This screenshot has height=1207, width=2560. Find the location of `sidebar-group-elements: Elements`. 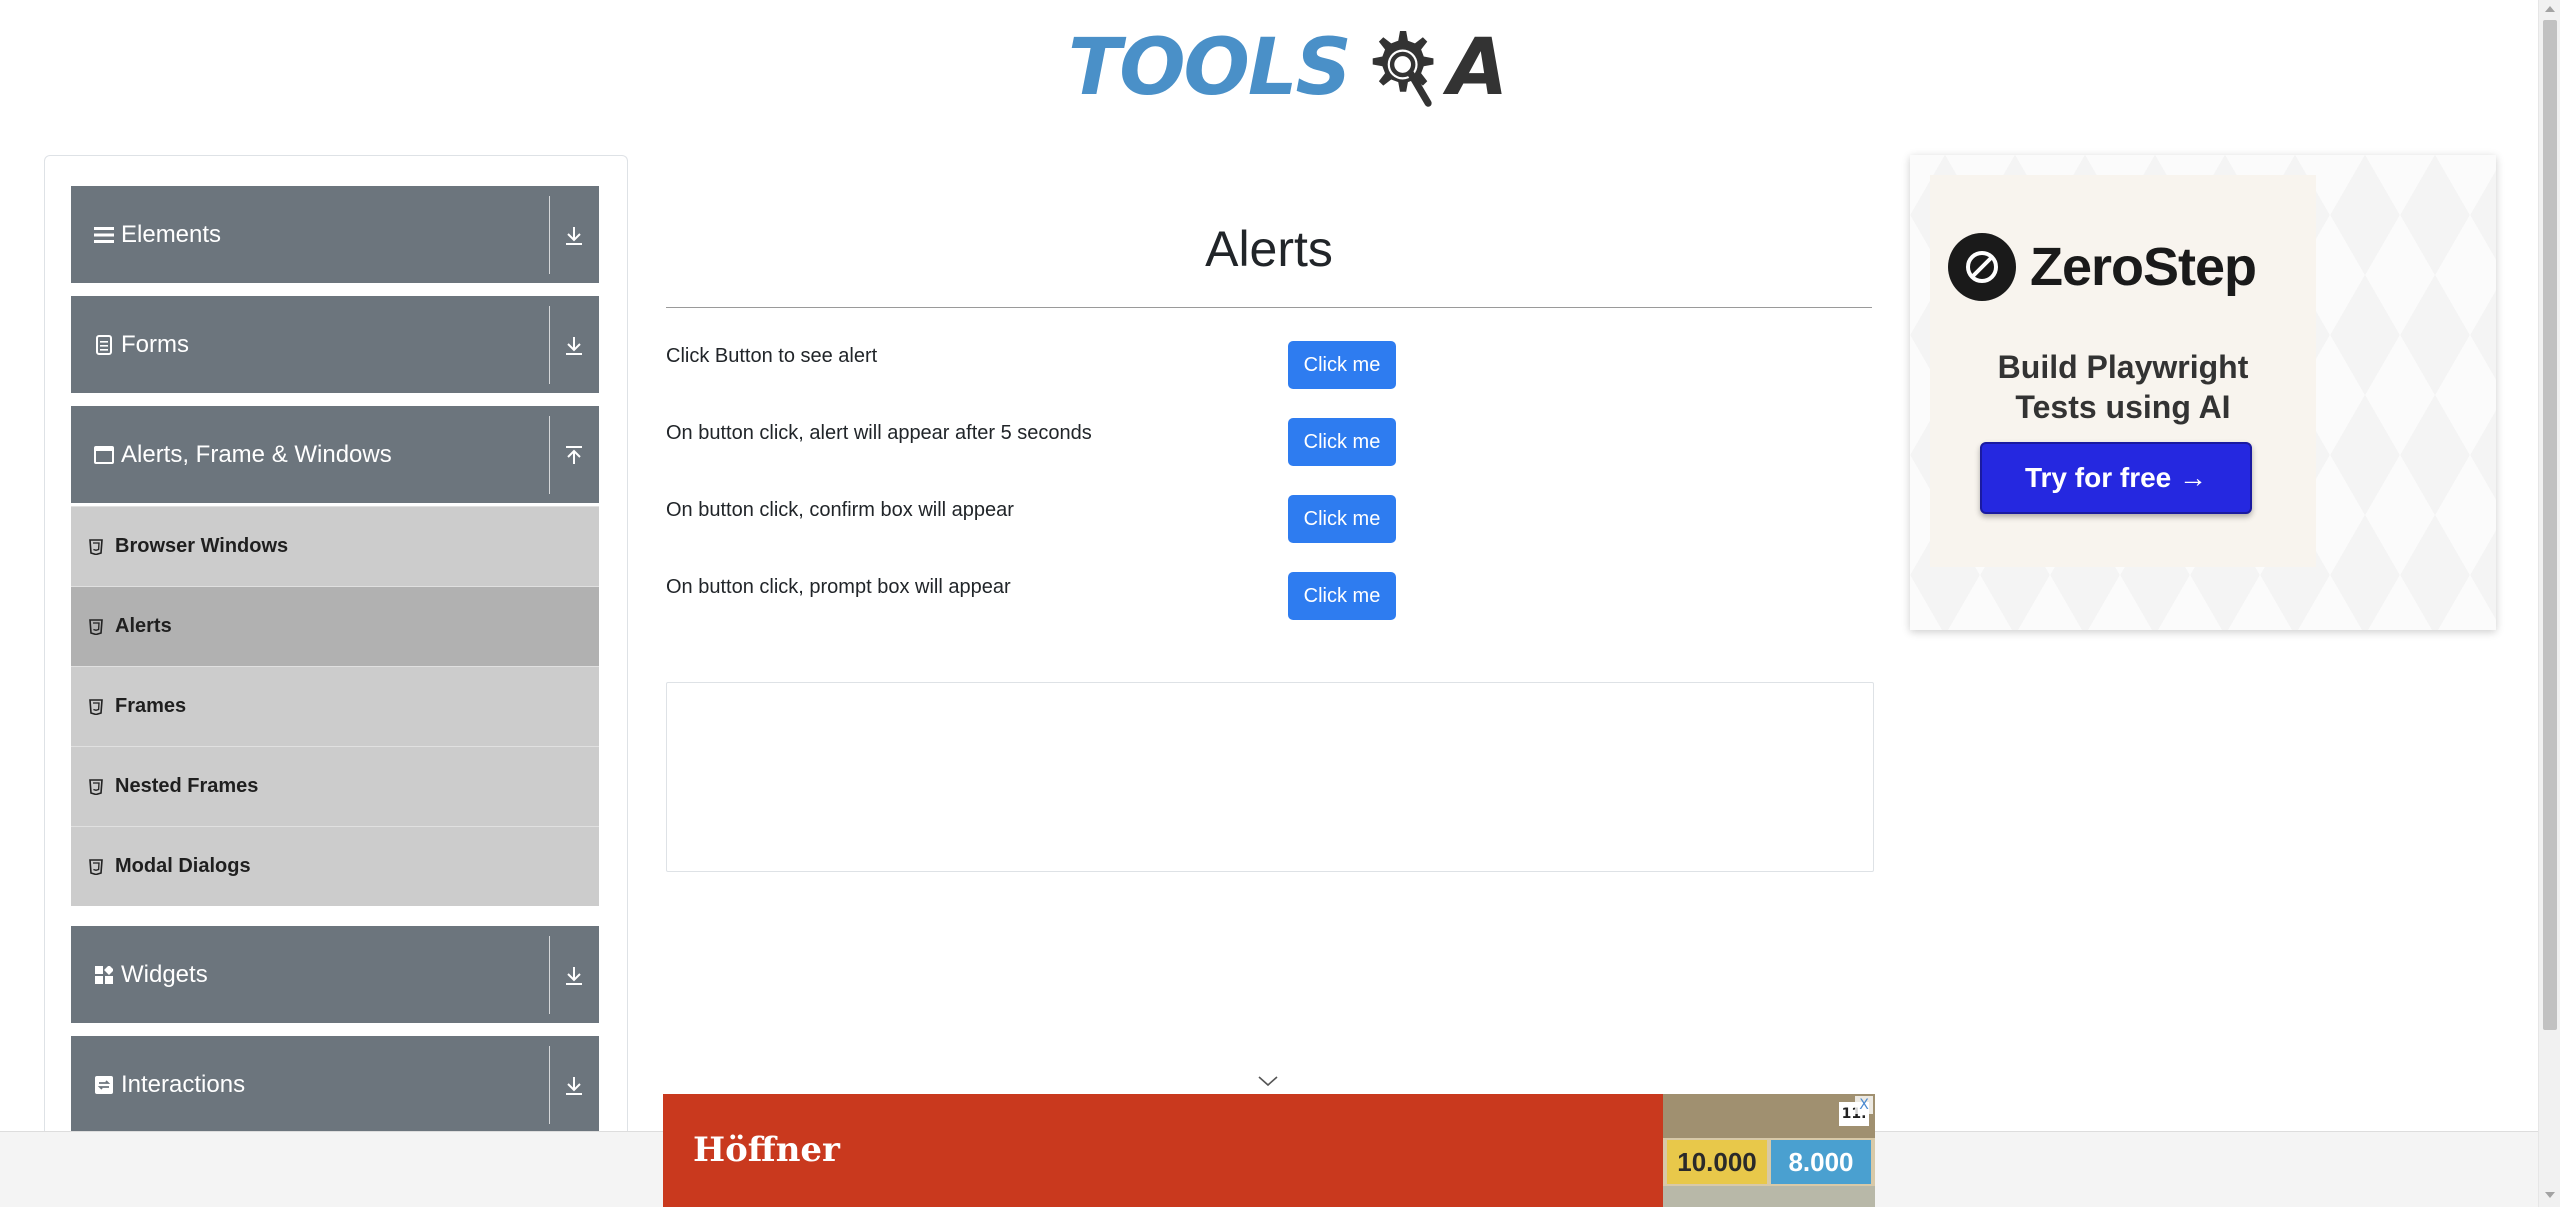

sidebar-group-elements: Elements is located at coordinates (335, 236).